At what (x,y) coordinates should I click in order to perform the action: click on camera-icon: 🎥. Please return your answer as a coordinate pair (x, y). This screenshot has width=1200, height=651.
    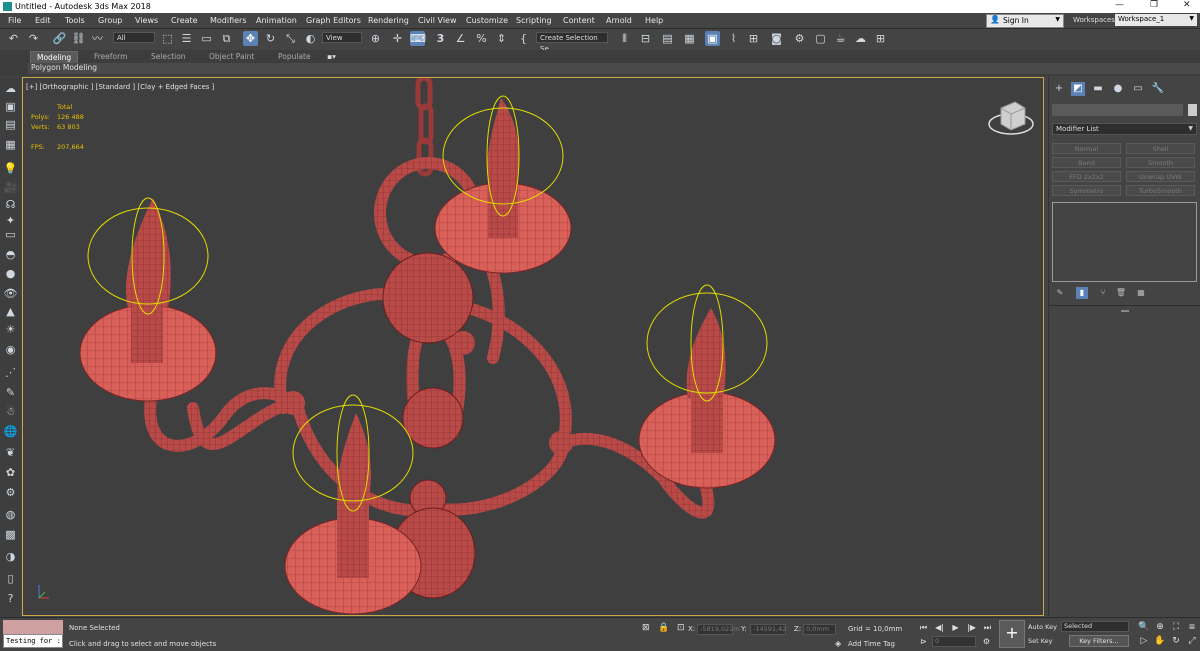
    Looking at the image, I should click on (10, 187).